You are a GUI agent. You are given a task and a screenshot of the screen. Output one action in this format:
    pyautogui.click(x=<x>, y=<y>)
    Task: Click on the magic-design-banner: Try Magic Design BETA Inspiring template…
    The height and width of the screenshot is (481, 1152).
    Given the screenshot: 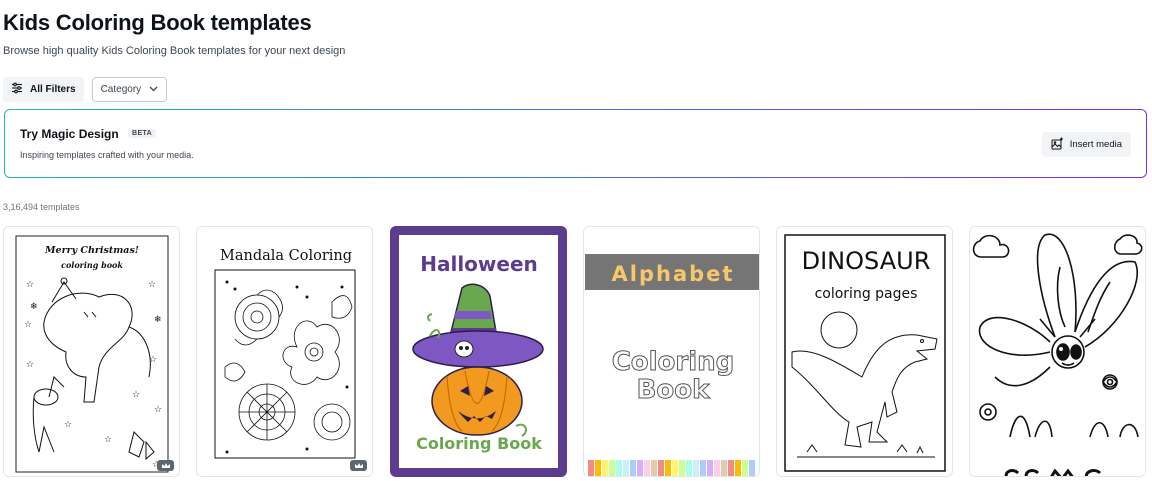 What is the action you would take?
    pyautogui.click(x=575, y=143)
    